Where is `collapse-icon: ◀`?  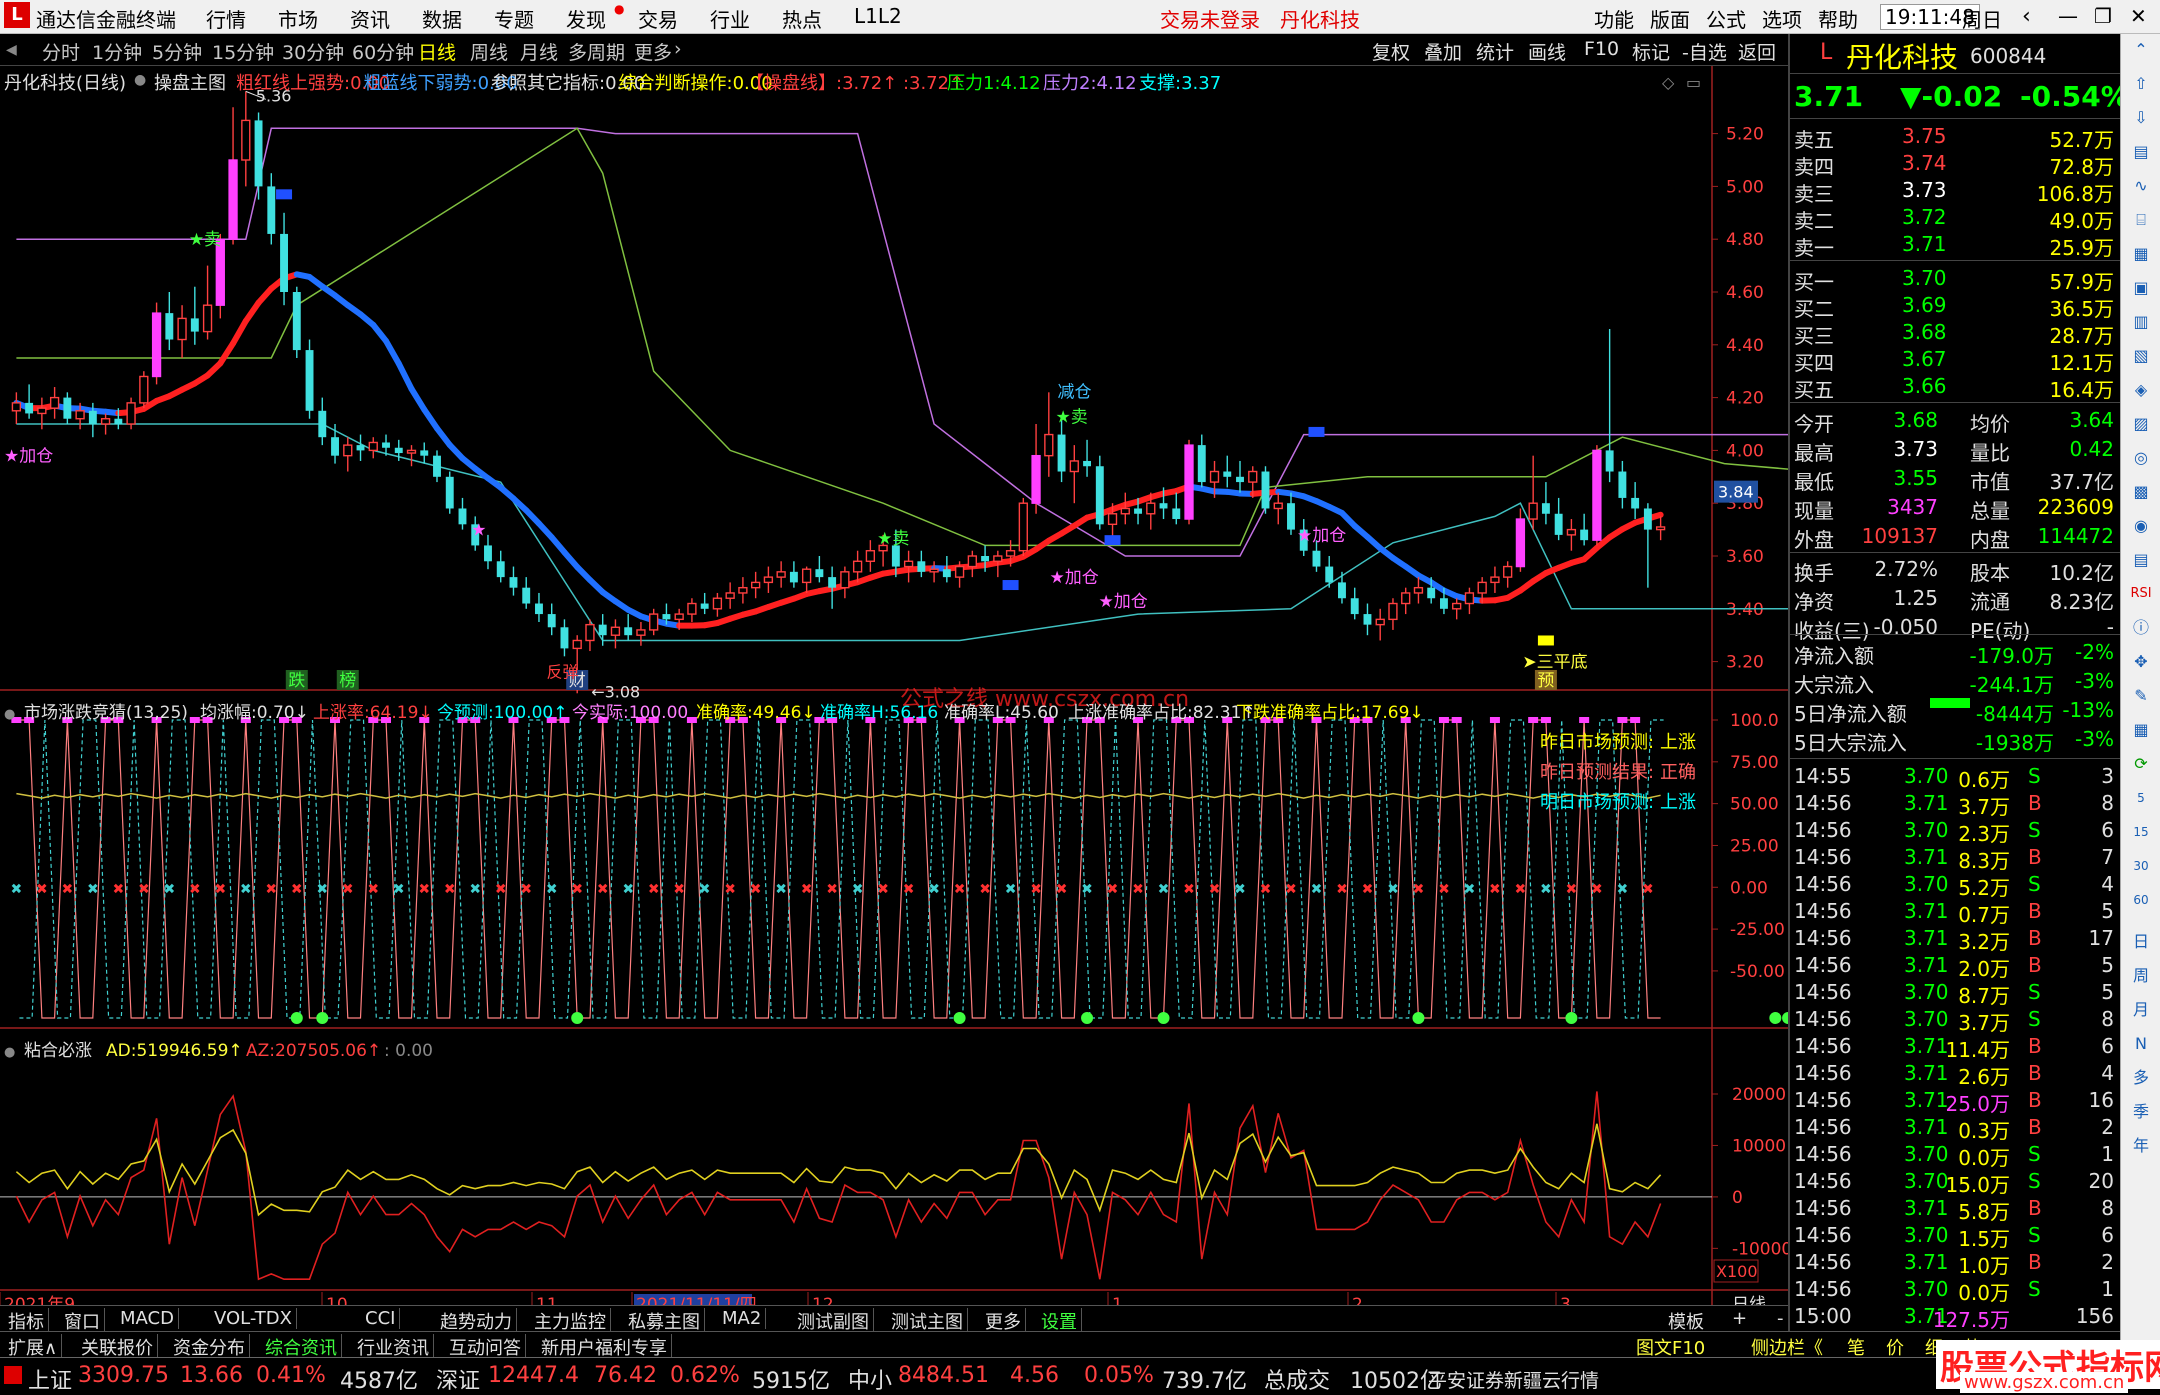 collapse-icon: ◀ is located at coordinates (11, 50).